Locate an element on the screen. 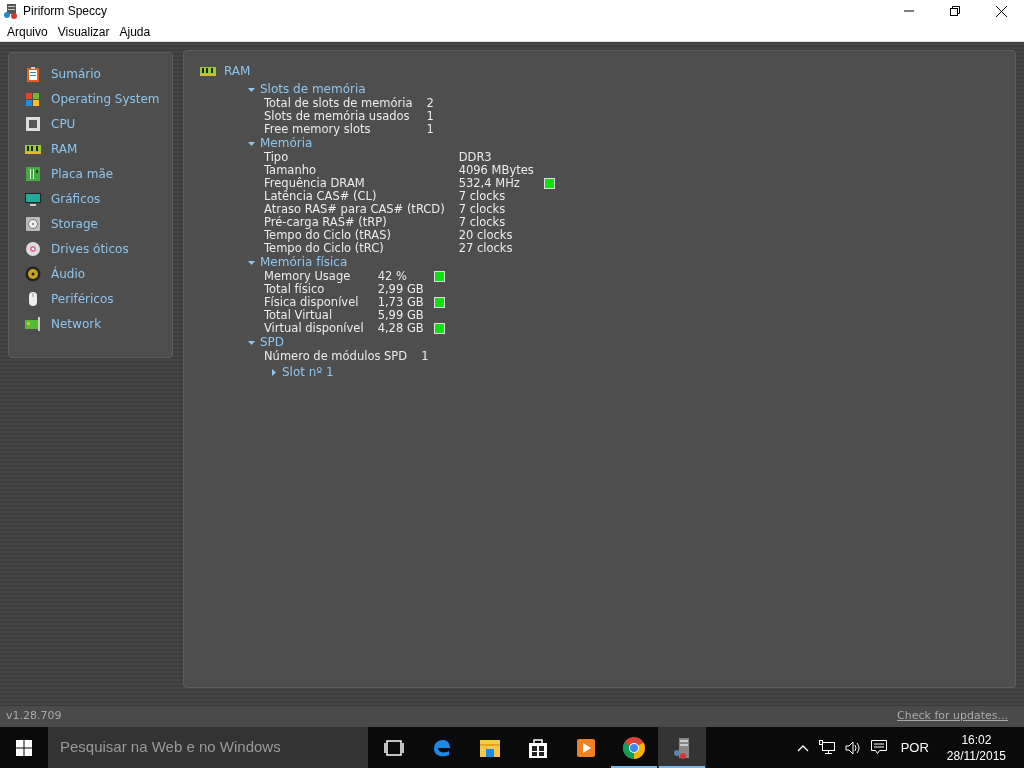 The image size is (1024, 768). sidebar-item: Periféricos is located at coordinates (98, 298).